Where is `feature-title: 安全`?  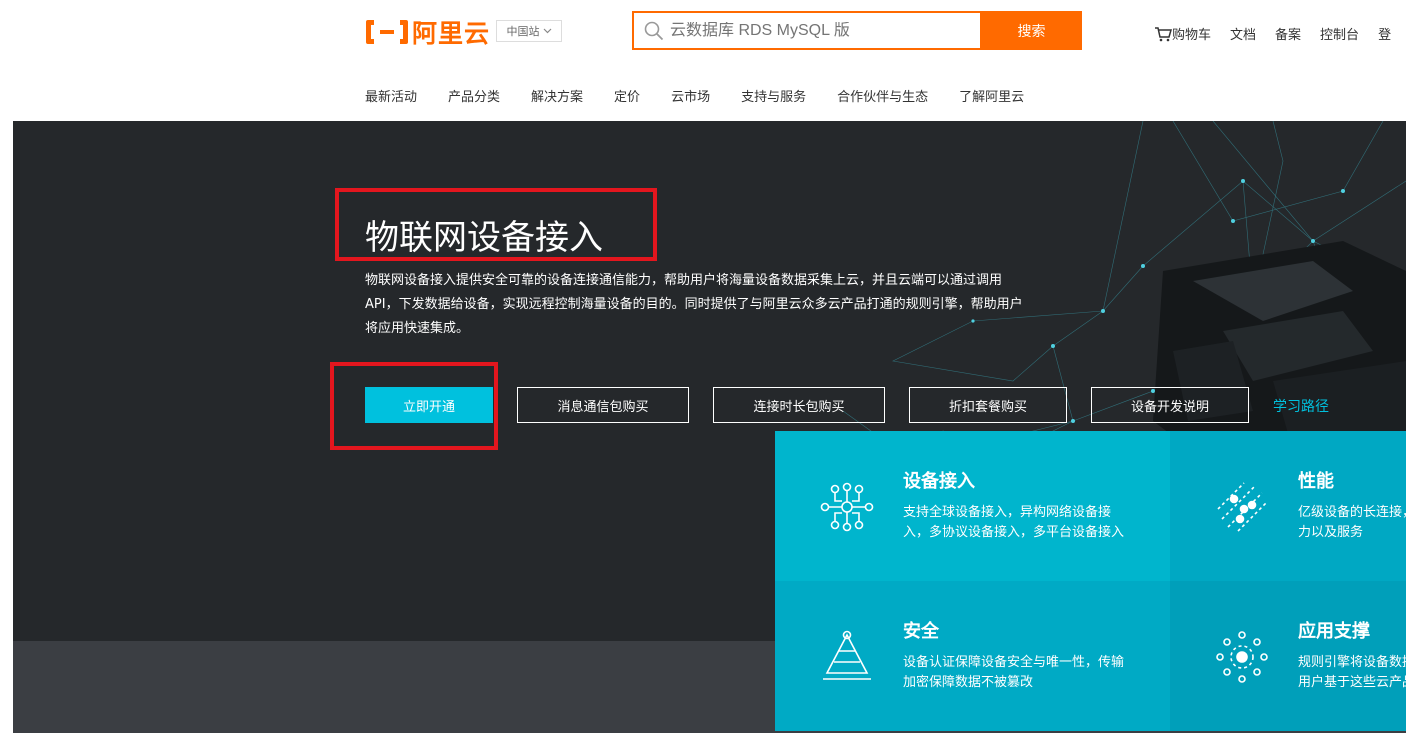
feature-title: 安全 is located at coordinates (921, 631).